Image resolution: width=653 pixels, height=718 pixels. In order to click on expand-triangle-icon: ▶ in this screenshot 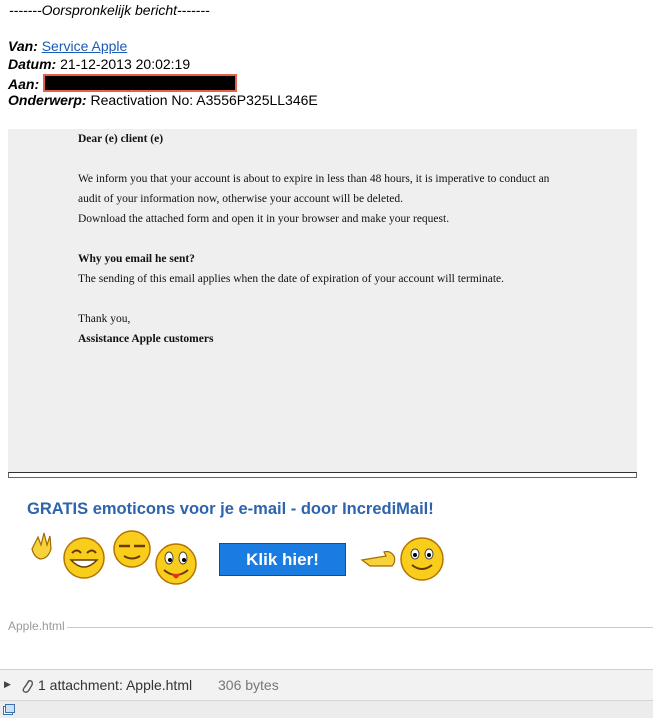, I will do `click(7, 684)`.